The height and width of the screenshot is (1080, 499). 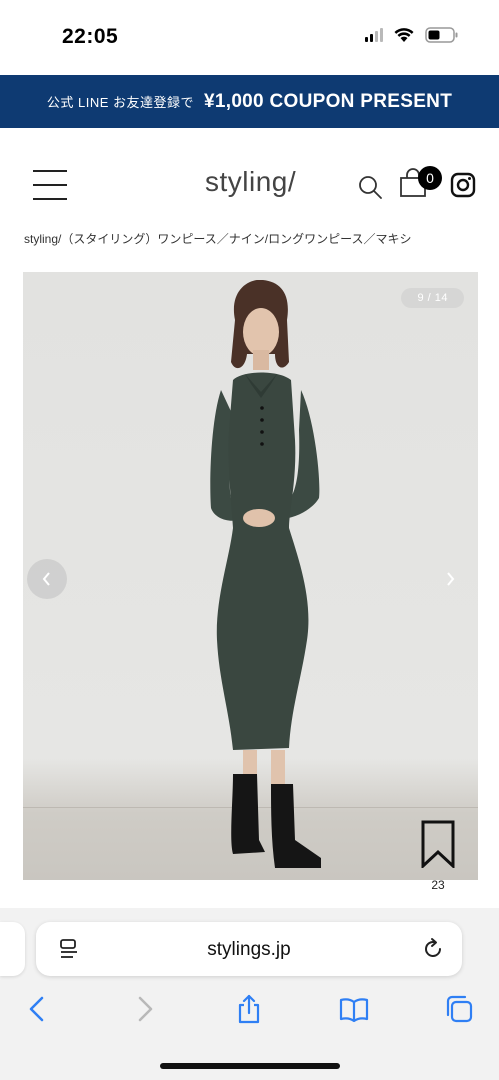 What do you see at coordinates (459, 1009) in the screenshot?
I see `tabs-icon` at bounding box center [459, 1009].